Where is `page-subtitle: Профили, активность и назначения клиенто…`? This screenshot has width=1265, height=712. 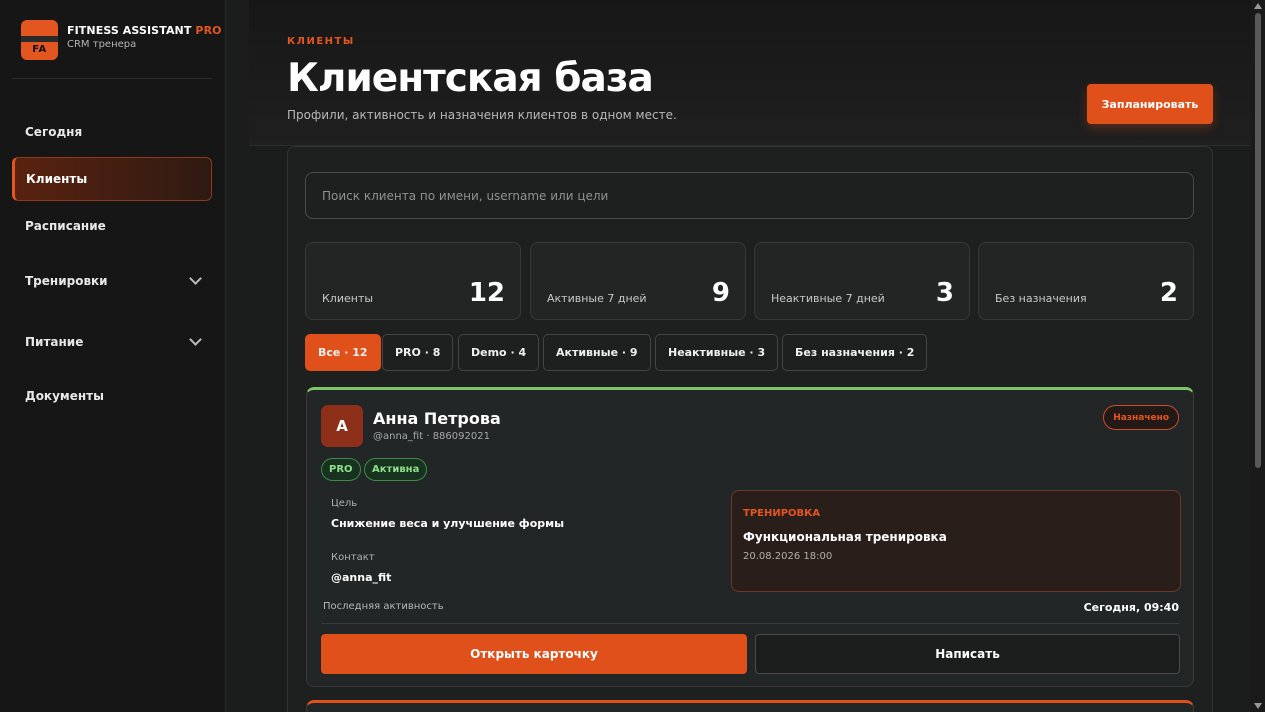
page-subtitle: Профили, активность и назначения клиенто… is located at coordinates (482, 115).